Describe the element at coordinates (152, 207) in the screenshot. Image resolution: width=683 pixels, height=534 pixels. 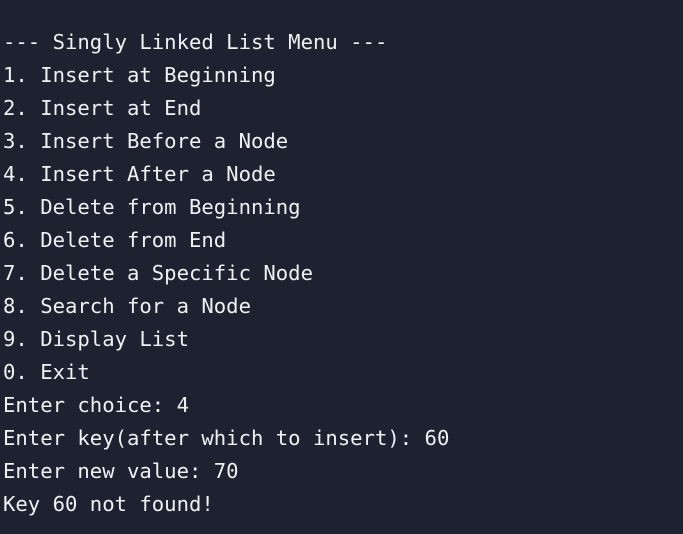
I see `menu-option-delete-beginning: 5. Delete from Beginning` at that location.